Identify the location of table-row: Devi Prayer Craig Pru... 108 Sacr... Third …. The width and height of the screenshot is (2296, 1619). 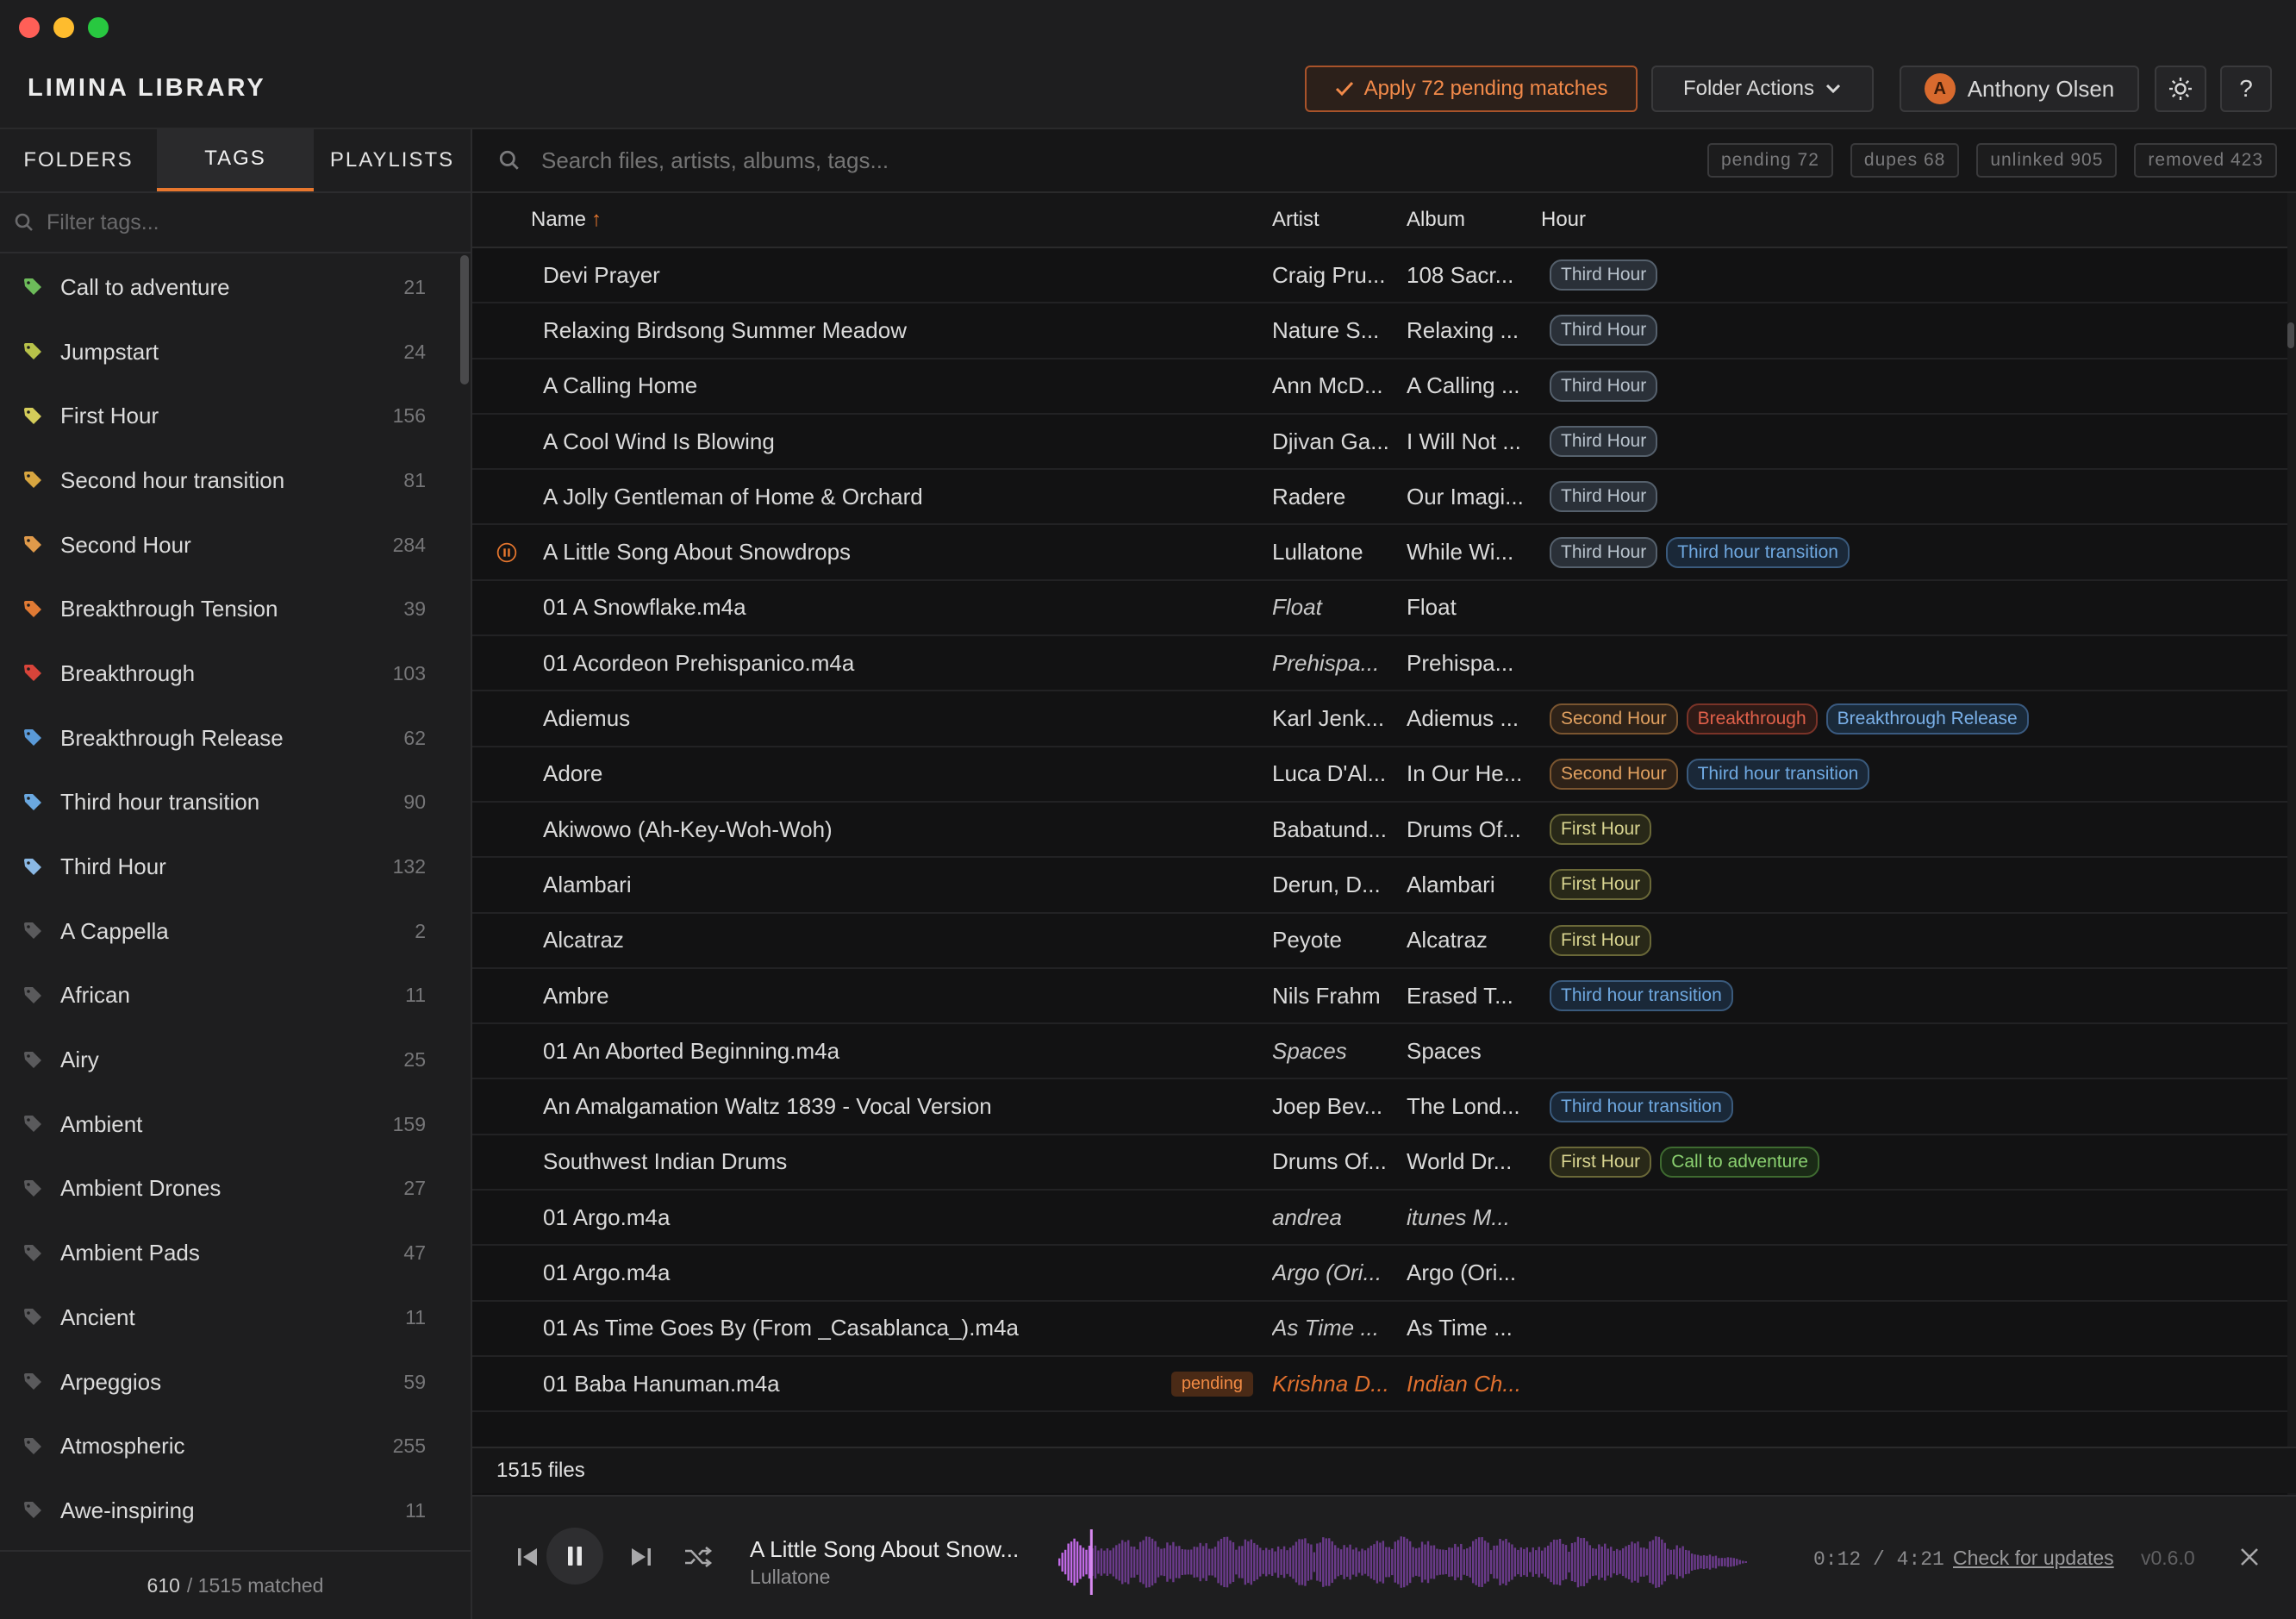
(1379, 276).